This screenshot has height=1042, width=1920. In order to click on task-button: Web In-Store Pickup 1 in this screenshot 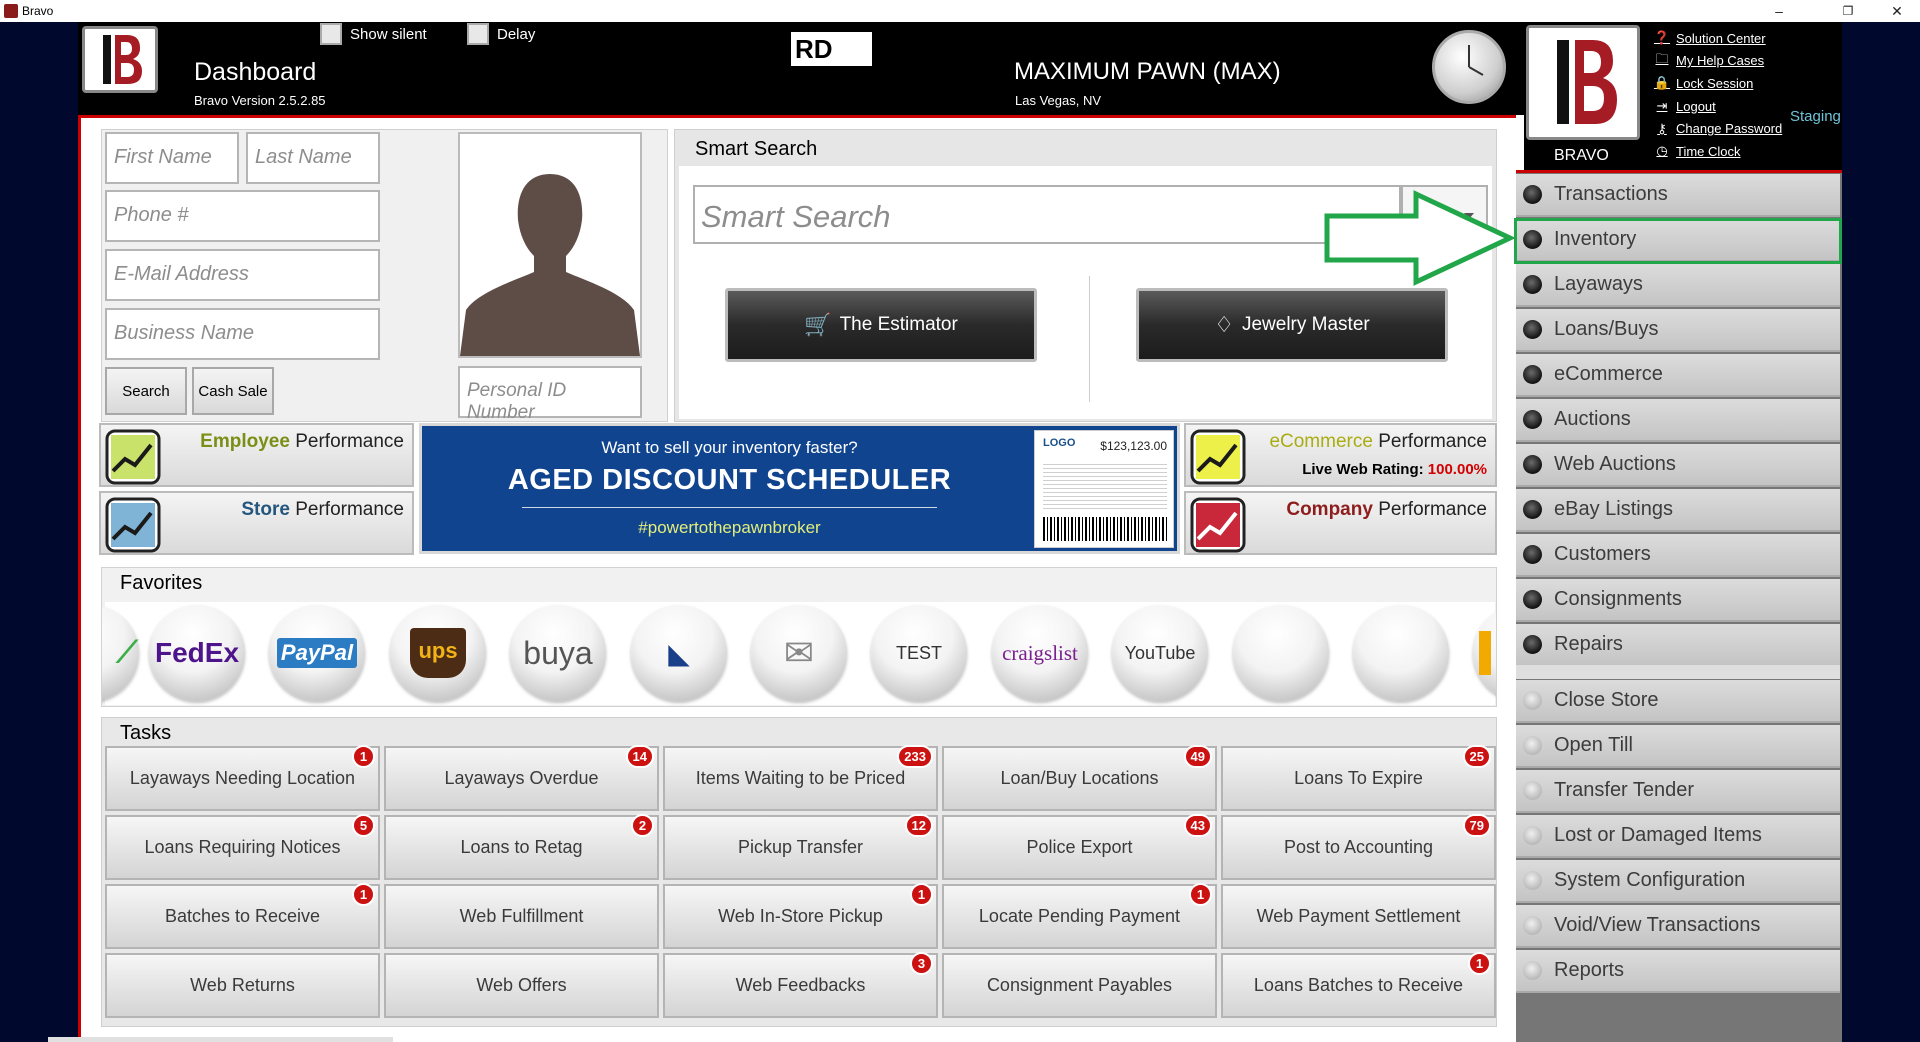, I will do `click(800, 916)`.